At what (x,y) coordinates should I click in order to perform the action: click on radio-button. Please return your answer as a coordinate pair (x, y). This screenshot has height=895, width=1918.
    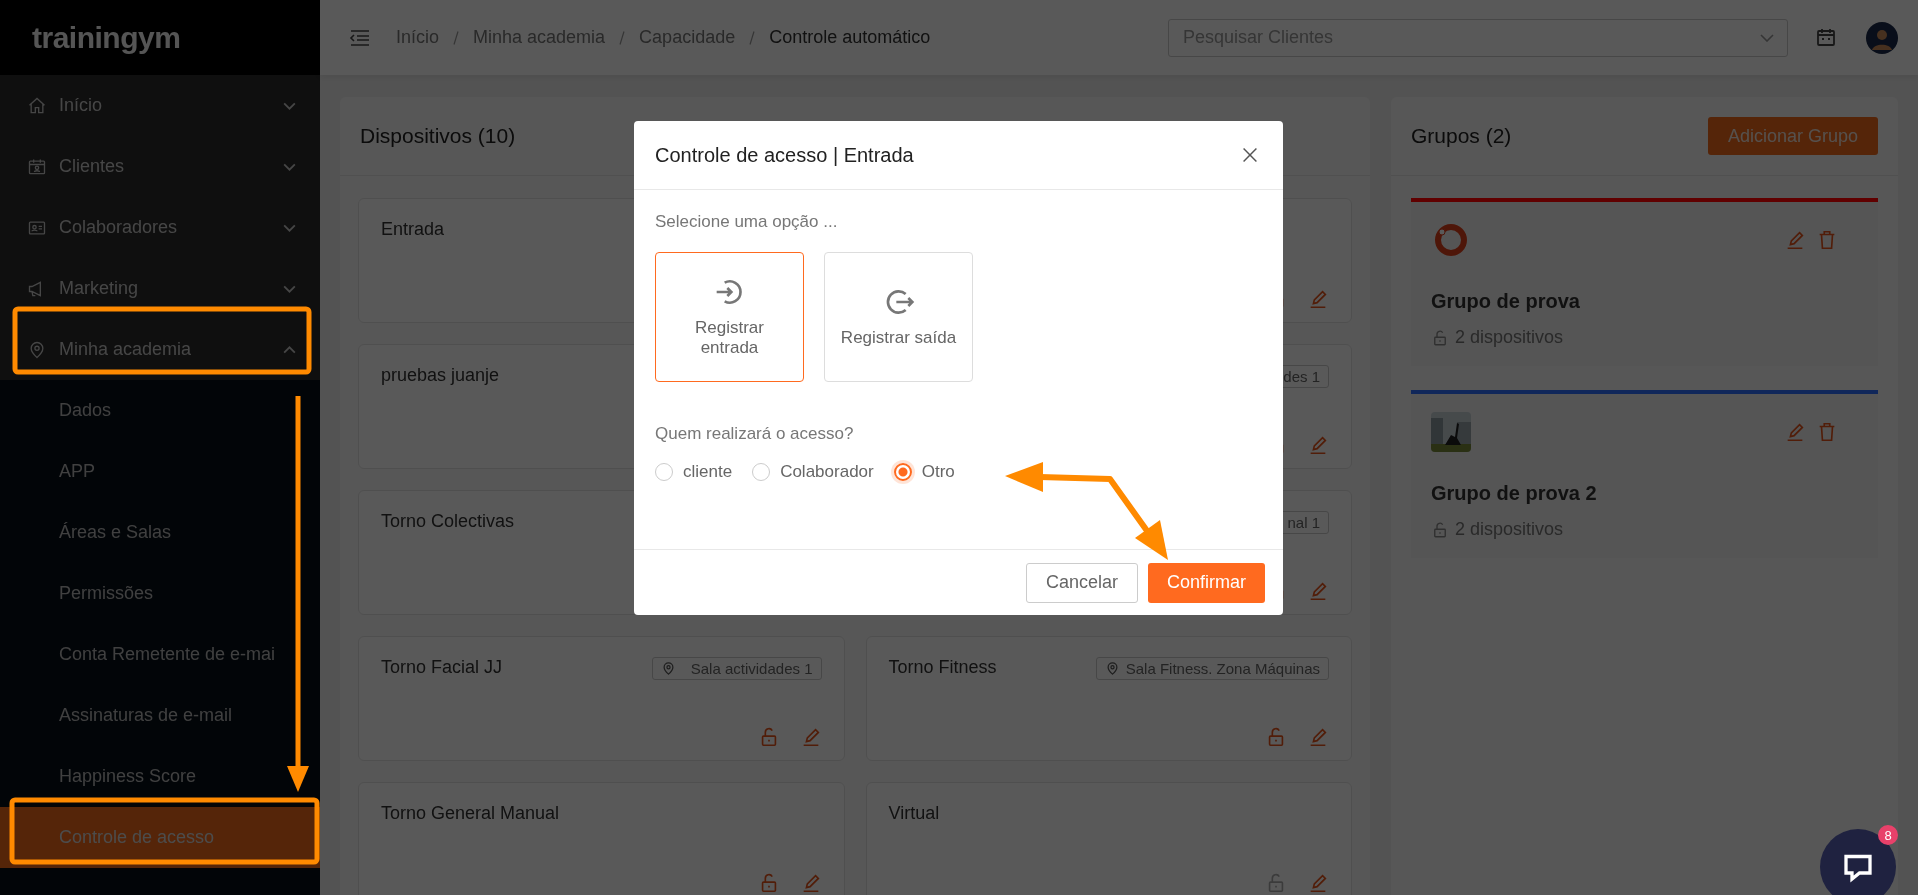
    Looking at the image, I should click on (902, 472).